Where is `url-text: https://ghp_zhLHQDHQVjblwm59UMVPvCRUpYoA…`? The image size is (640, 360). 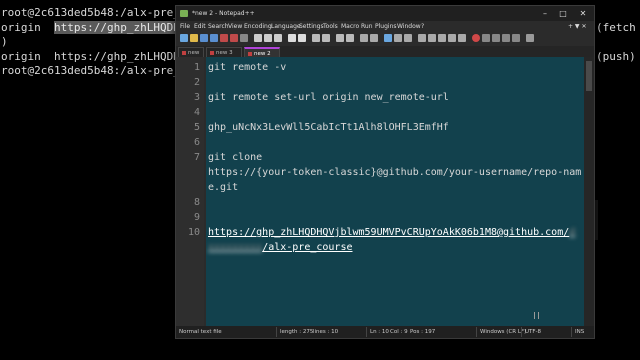 url-text: https://ghp_zhLHQDHQVjblwm59UMVPvCRUpYoA… is located at coordinates (389, 232).